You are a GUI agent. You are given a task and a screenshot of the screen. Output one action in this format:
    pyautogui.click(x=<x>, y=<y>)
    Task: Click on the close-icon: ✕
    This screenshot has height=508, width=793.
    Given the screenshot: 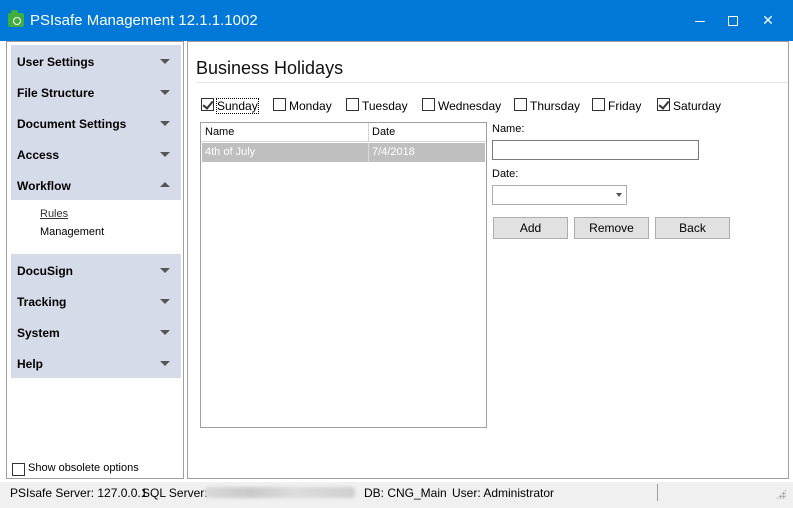 What is the action you would take?
    pyautogui.click(x=768, y=20)
    